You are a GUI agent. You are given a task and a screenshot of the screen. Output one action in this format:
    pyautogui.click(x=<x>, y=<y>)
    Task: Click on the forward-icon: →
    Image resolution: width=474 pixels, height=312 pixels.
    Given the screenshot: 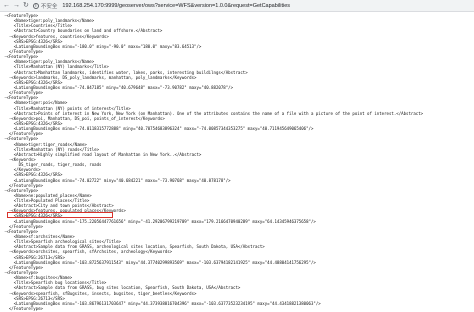 What is the action you would take?
    pyautogui.click(x=16, y=5)
    